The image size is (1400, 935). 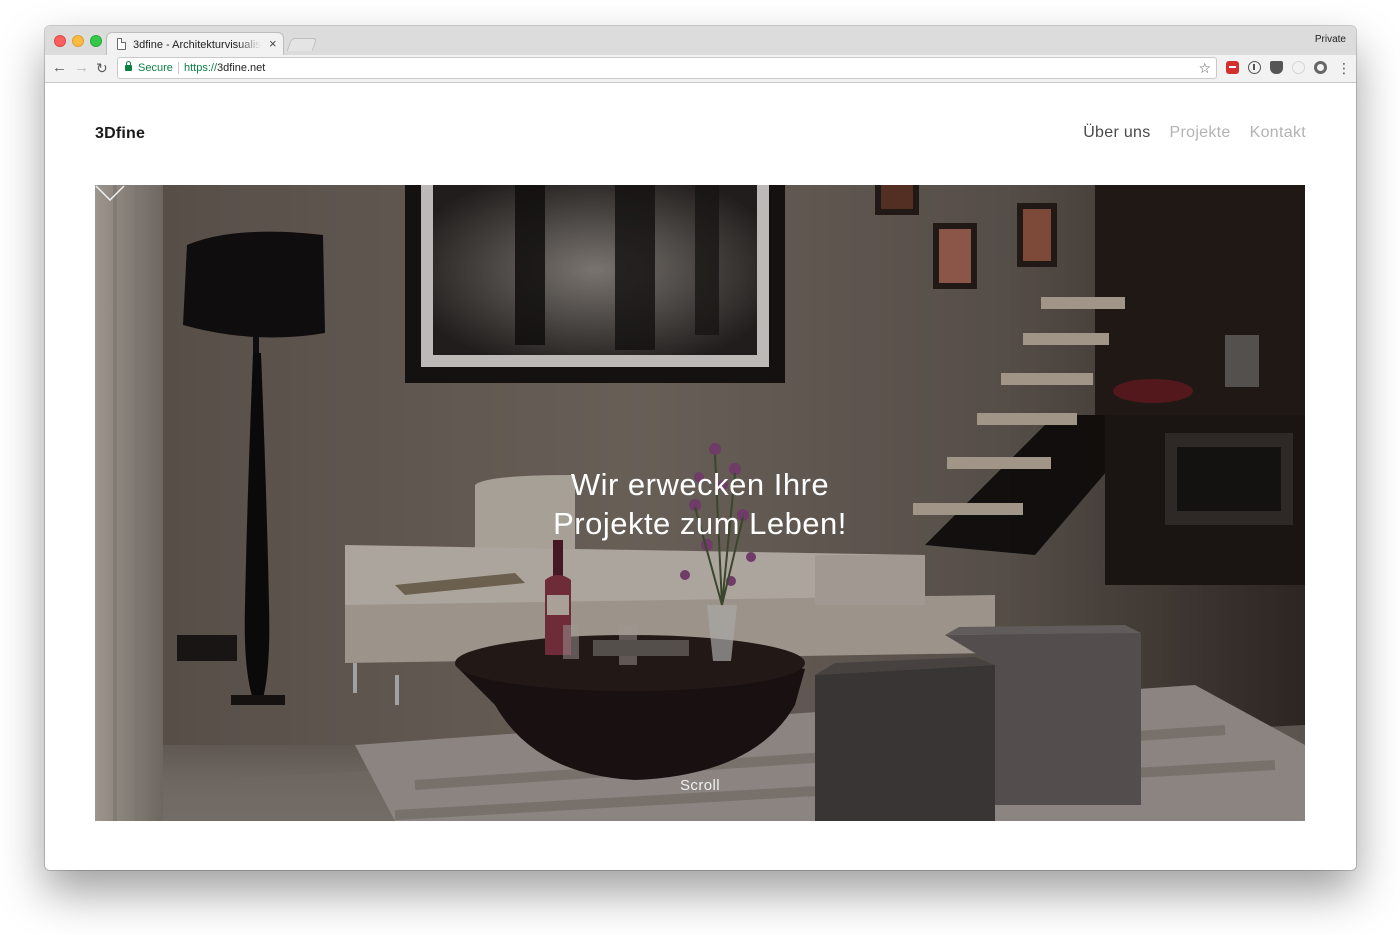 I want to click on new-tab-button, so click(x=302, y=44).